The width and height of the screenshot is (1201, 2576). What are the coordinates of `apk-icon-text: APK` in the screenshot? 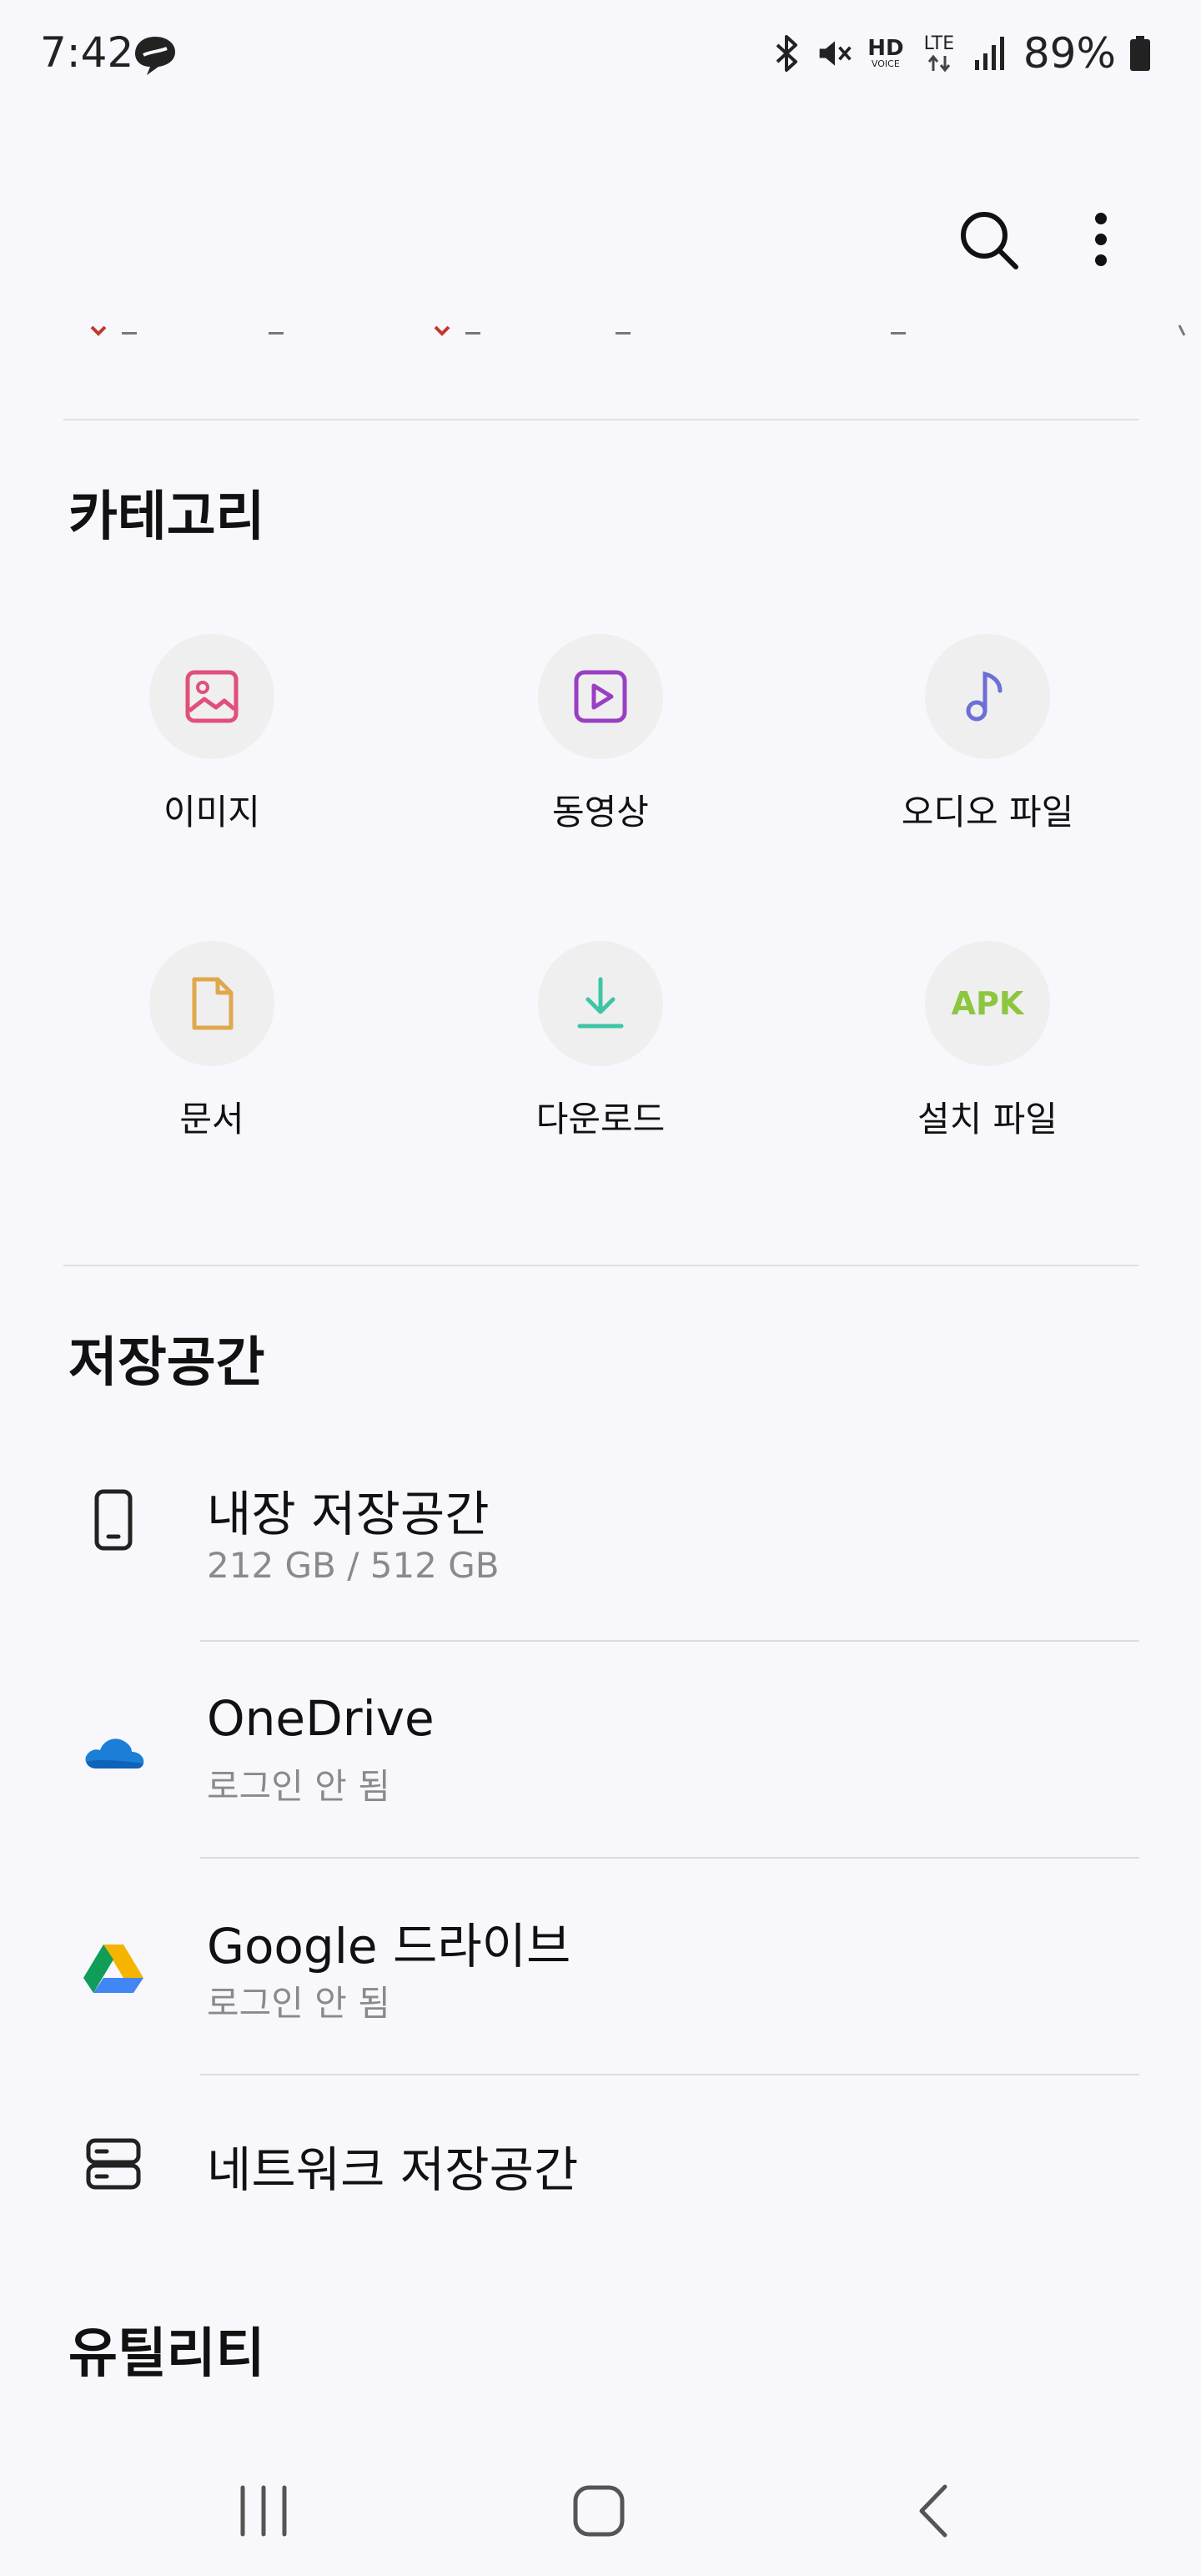 It's located at (988, 1003).